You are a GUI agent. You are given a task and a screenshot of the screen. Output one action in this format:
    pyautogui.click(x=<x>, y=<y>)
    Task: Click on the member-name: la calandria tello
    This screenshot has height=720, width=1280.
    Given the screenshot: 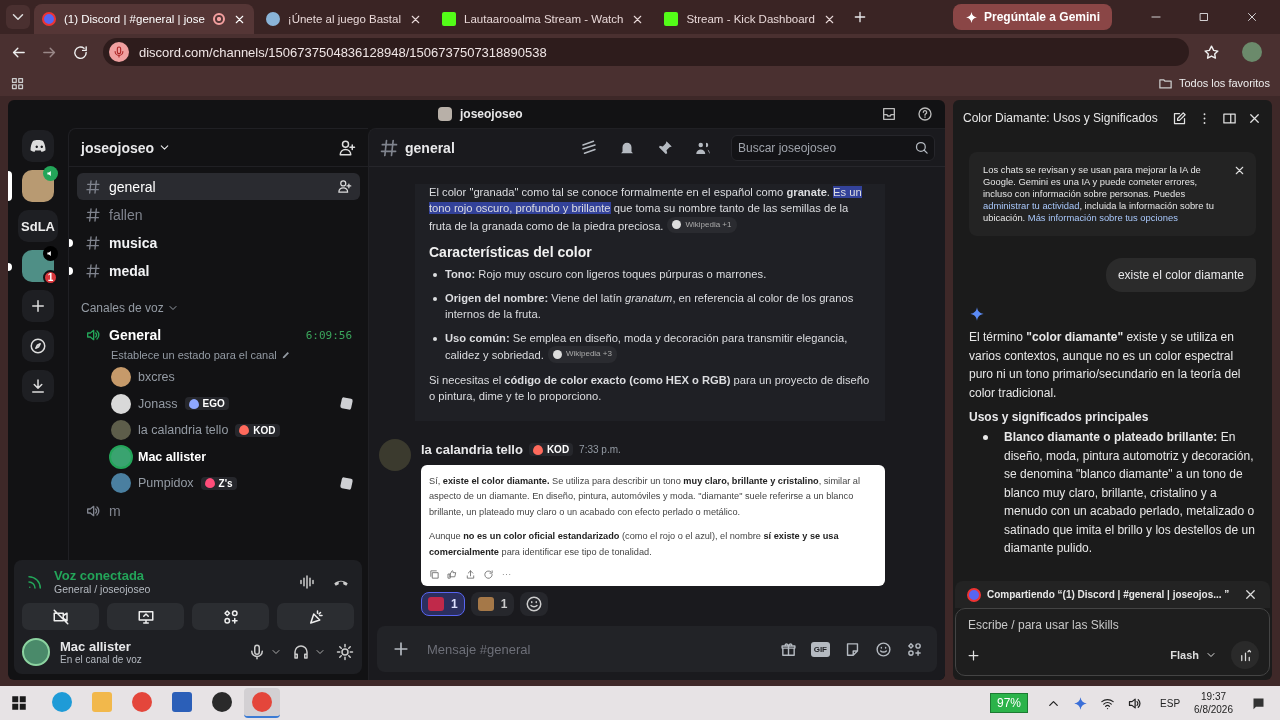 What is the action you would take?
    pyautogui.click(x=183, y=430)
    